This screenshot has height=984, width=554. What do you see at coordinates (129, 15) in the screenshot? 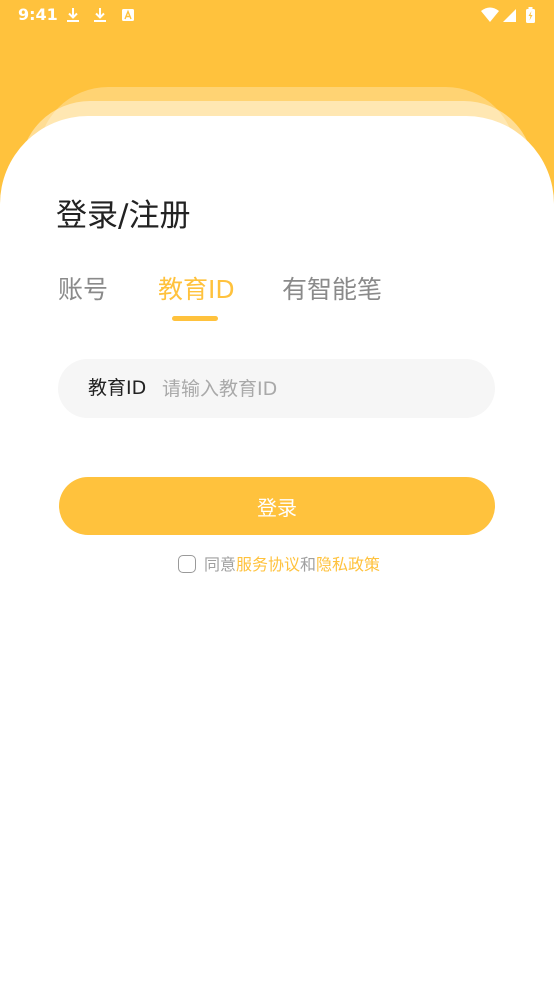
I see `a-icon` at bounding box center [129, 15].